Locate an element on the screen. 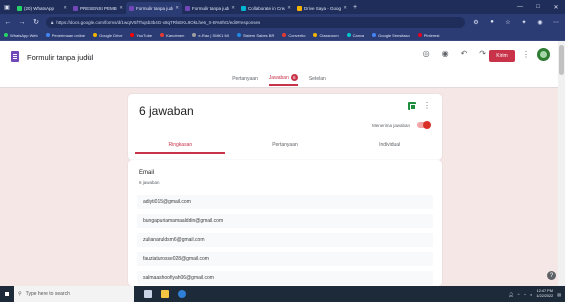 The height and width of the screenshot is (302, 565). form-tabs: Pertanyaan Jawaban 6 Setelan is located at coordinates (279, 80).